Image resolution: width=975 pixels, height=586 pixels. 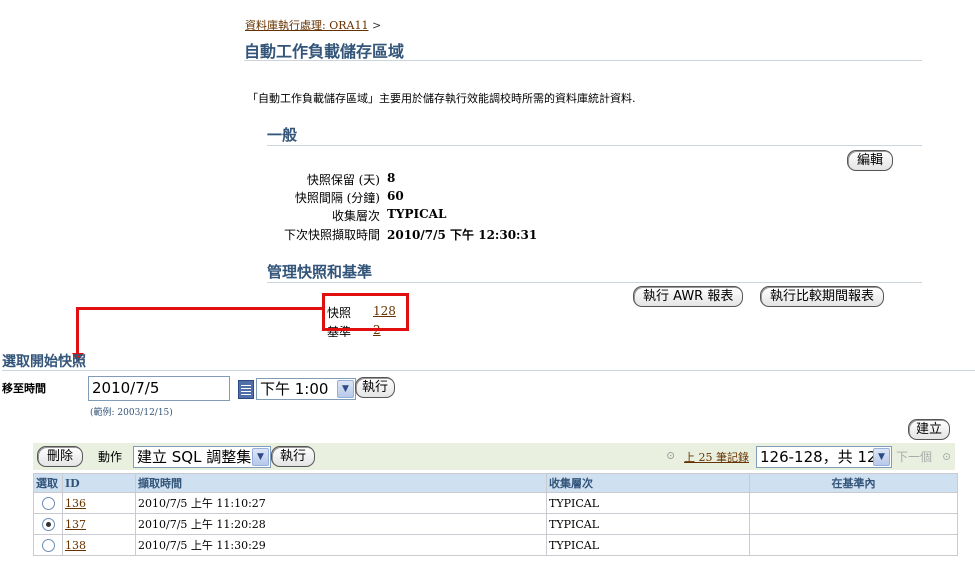 What do you see at coordinates (716, 457) in the screenshot?
I see `prev-records-link: 上 25 筆記錄` at bounding box center [716, 457].